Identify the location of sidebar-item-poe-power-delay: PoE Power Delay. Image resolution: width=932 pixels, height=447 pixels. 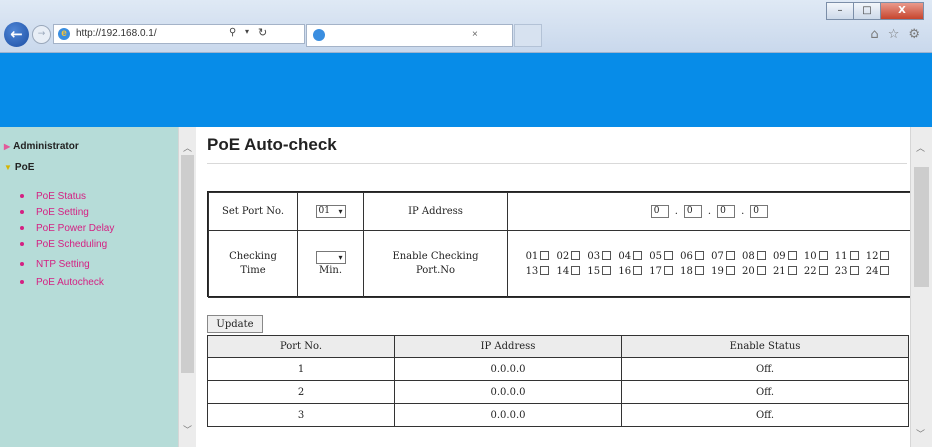
(67, 228).